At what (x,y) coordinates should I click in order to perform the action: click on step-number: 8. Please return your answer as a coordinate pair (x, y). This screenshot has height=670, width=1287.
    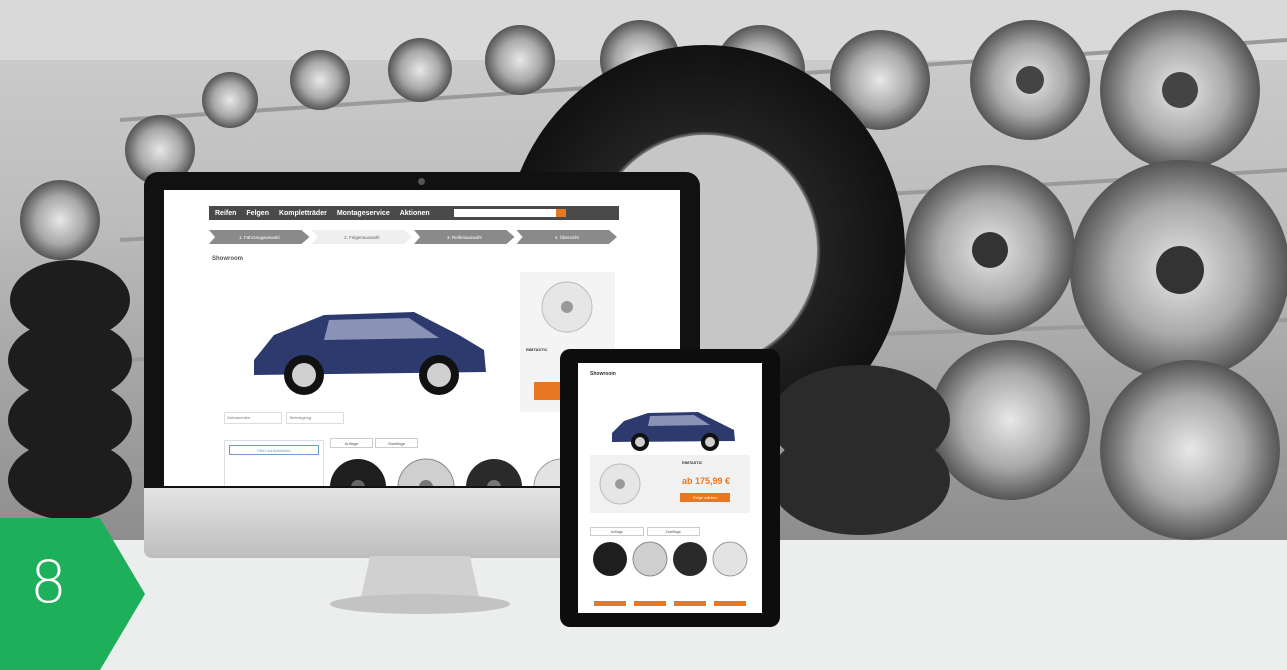
    Looking at the image, I should click on (49, 582).